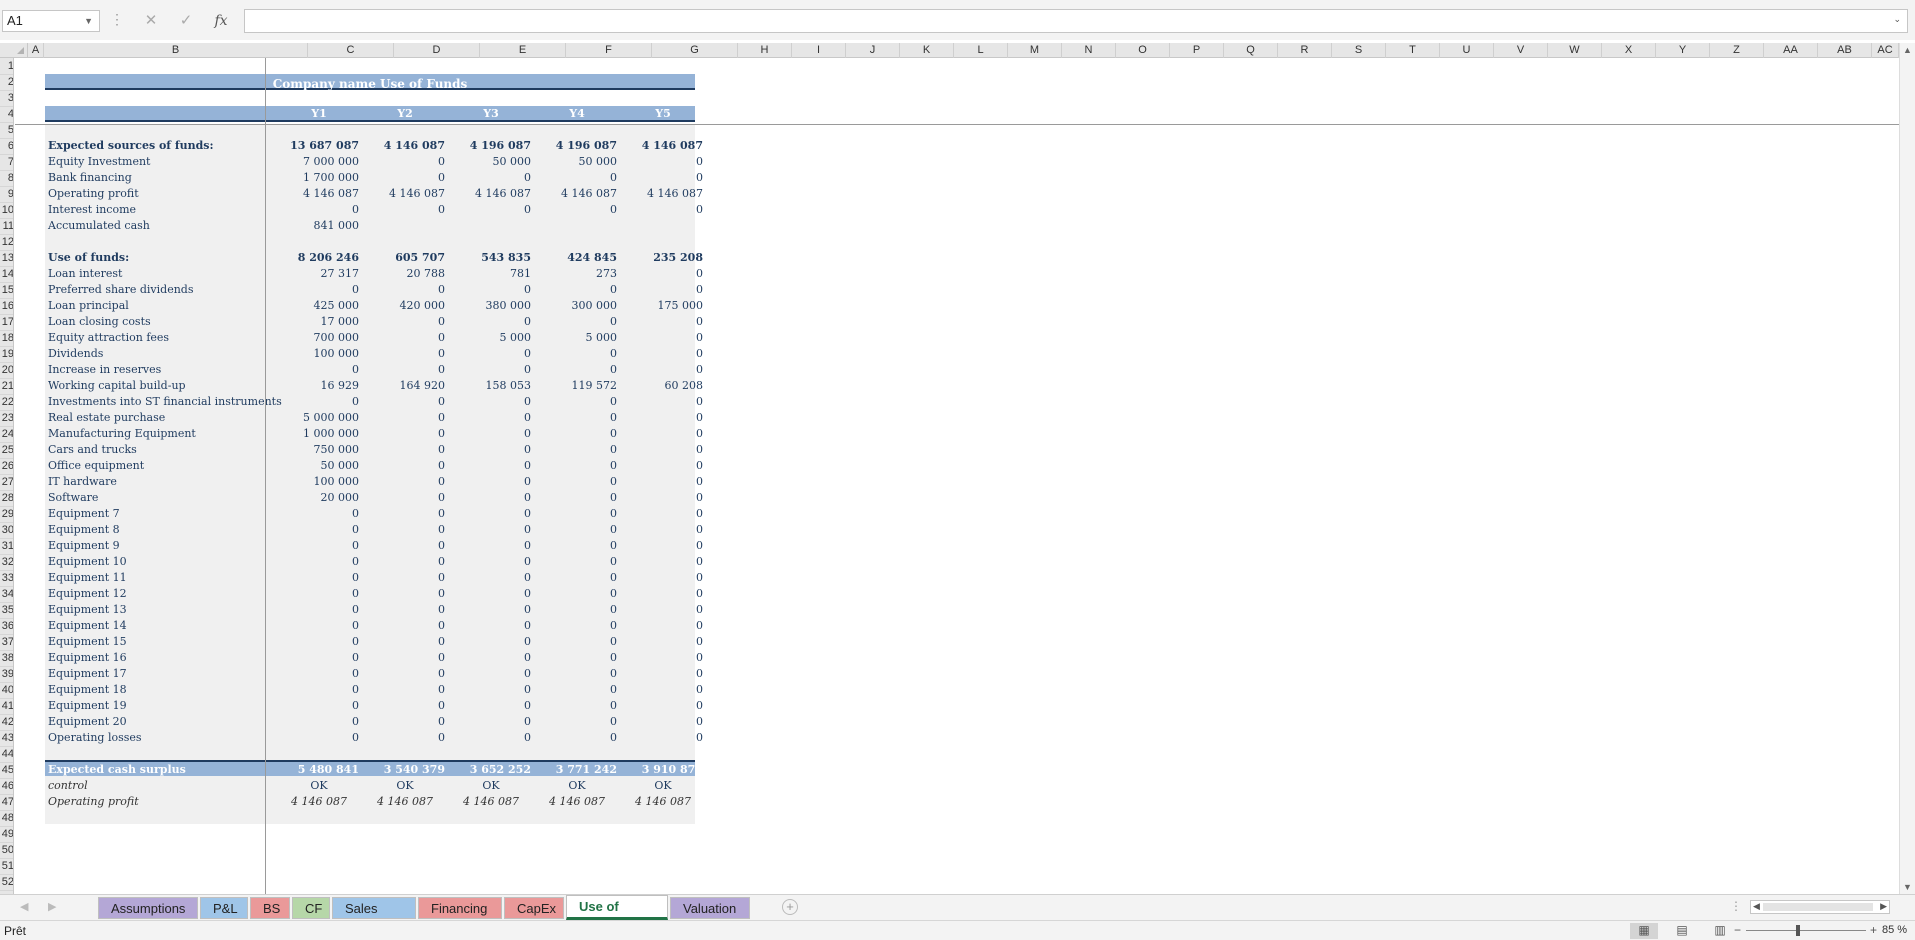 The width and height of the screenshot is (1915, 940). Describe the element at coordinates (36, 50) in the screenshot. I see `column-header: A` at that location.